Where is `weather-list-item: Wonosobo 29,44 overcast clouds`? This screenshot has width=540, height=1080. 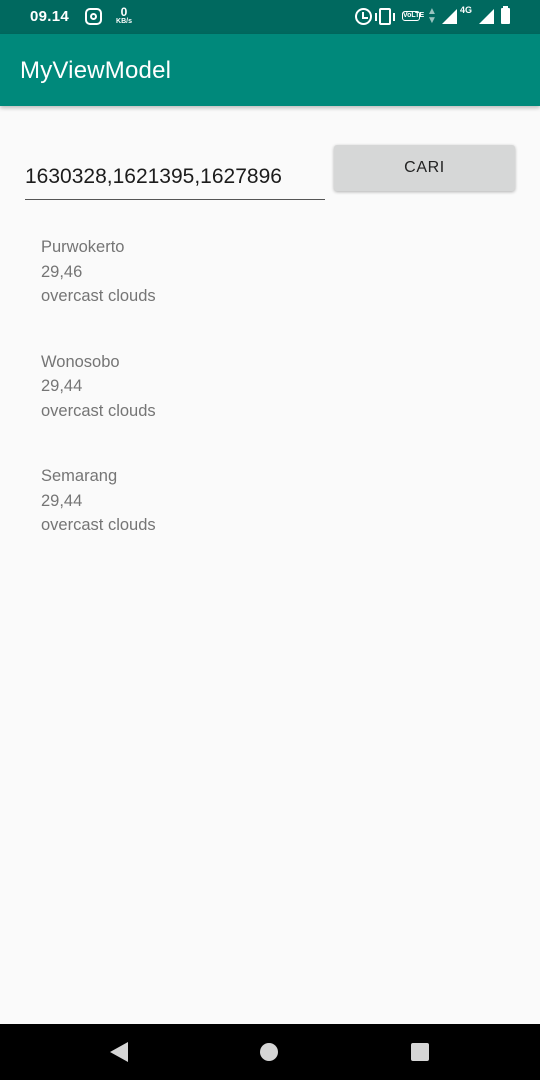 weather-list-item: Wonosobo 29,44 overcast clouds is located at coordinates (281, 407).